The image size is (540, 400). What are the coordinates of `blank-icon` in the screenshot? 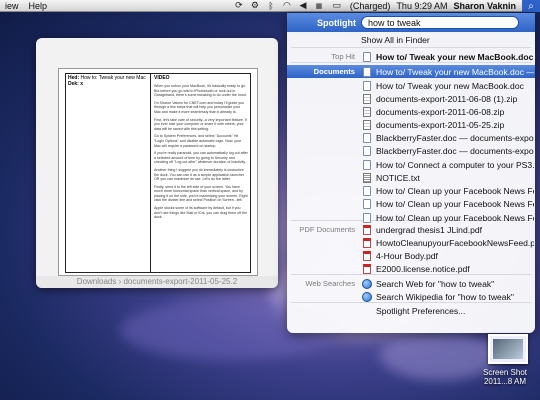 It's located at (366, 310).